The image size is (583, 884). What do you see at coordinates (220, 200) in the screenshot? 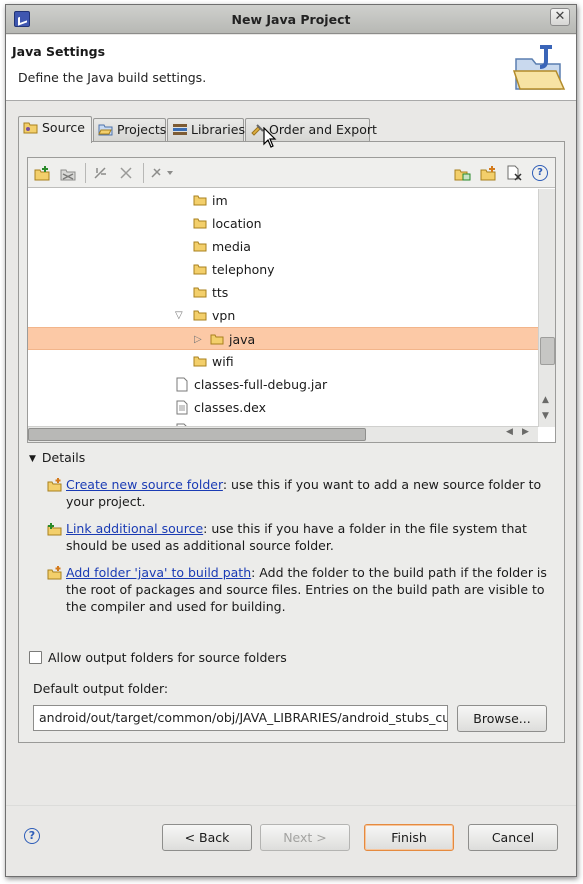
I see `tree-item-label: im` at bounding box center [220, 200].